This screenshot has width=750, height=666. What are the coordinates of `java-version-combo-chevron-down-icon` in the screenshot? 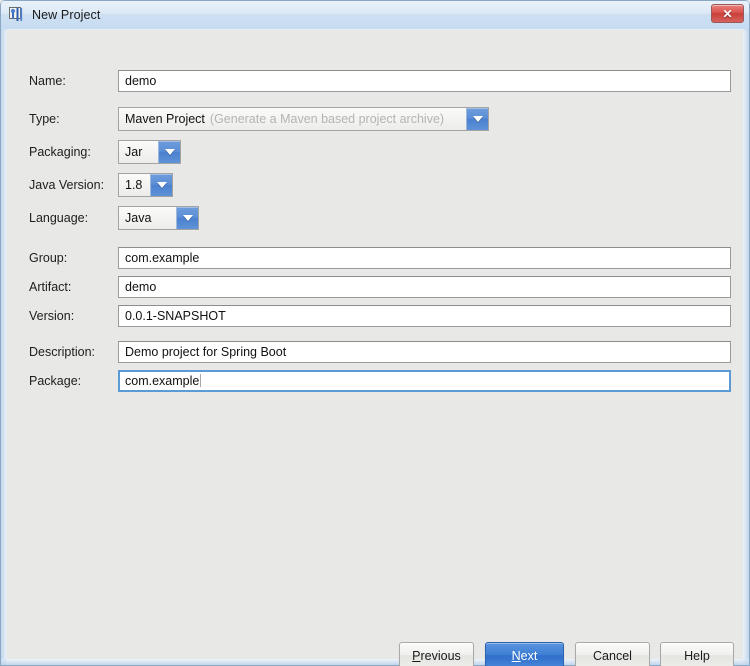 It's located at (161, 185).